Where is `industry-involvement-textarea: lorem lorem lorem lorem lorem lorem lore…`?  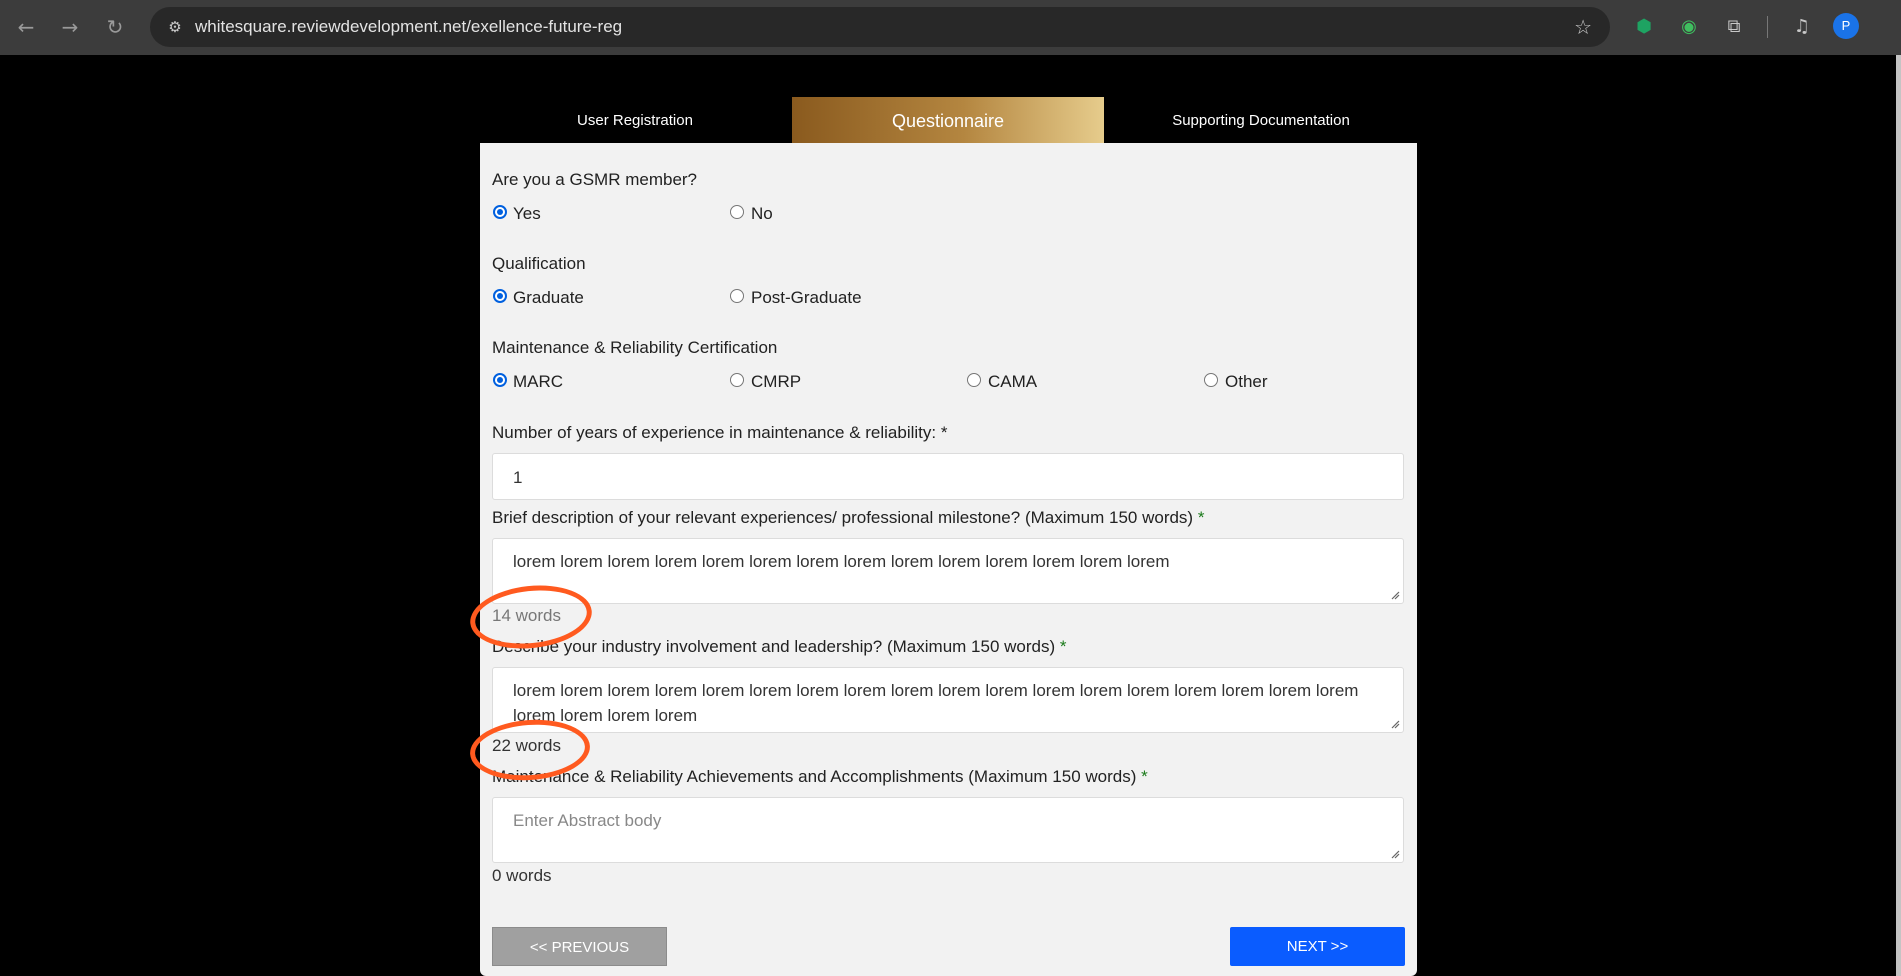
industry-involvement-textarea: lorem lorem lorem lorem lorem lorem lore… is located at coordinates (948, 700).